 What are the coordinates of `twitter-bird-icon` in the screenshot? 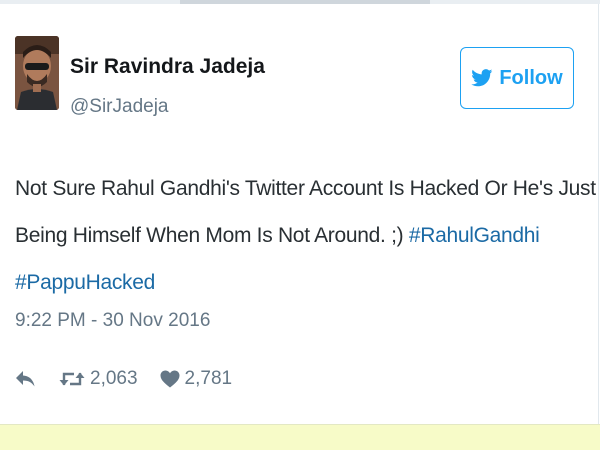 It's located at (482, 78).